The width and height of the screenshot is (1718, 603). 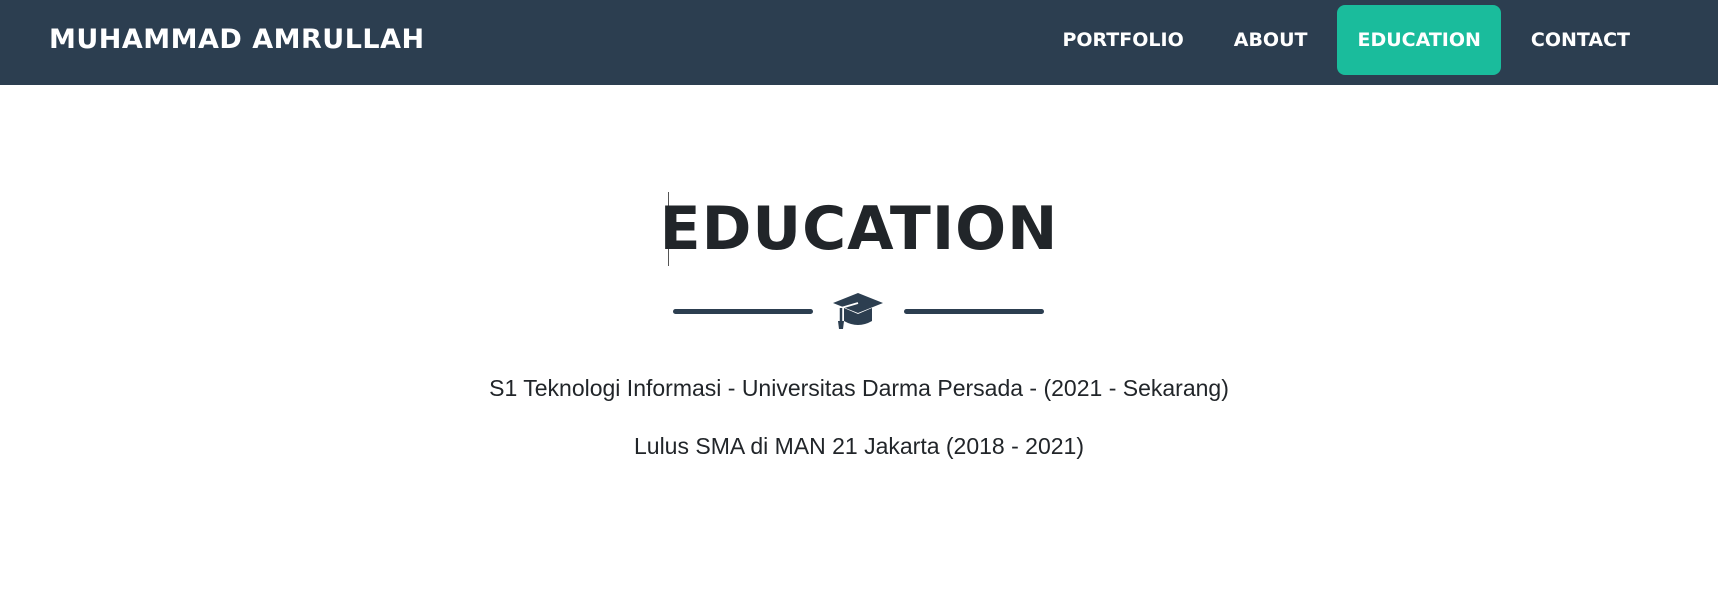 What do you see at coordinates (1271, 40) in the screenshot?
I see `nav-item-about: ABOUT` at bounding box center [1271, 40].